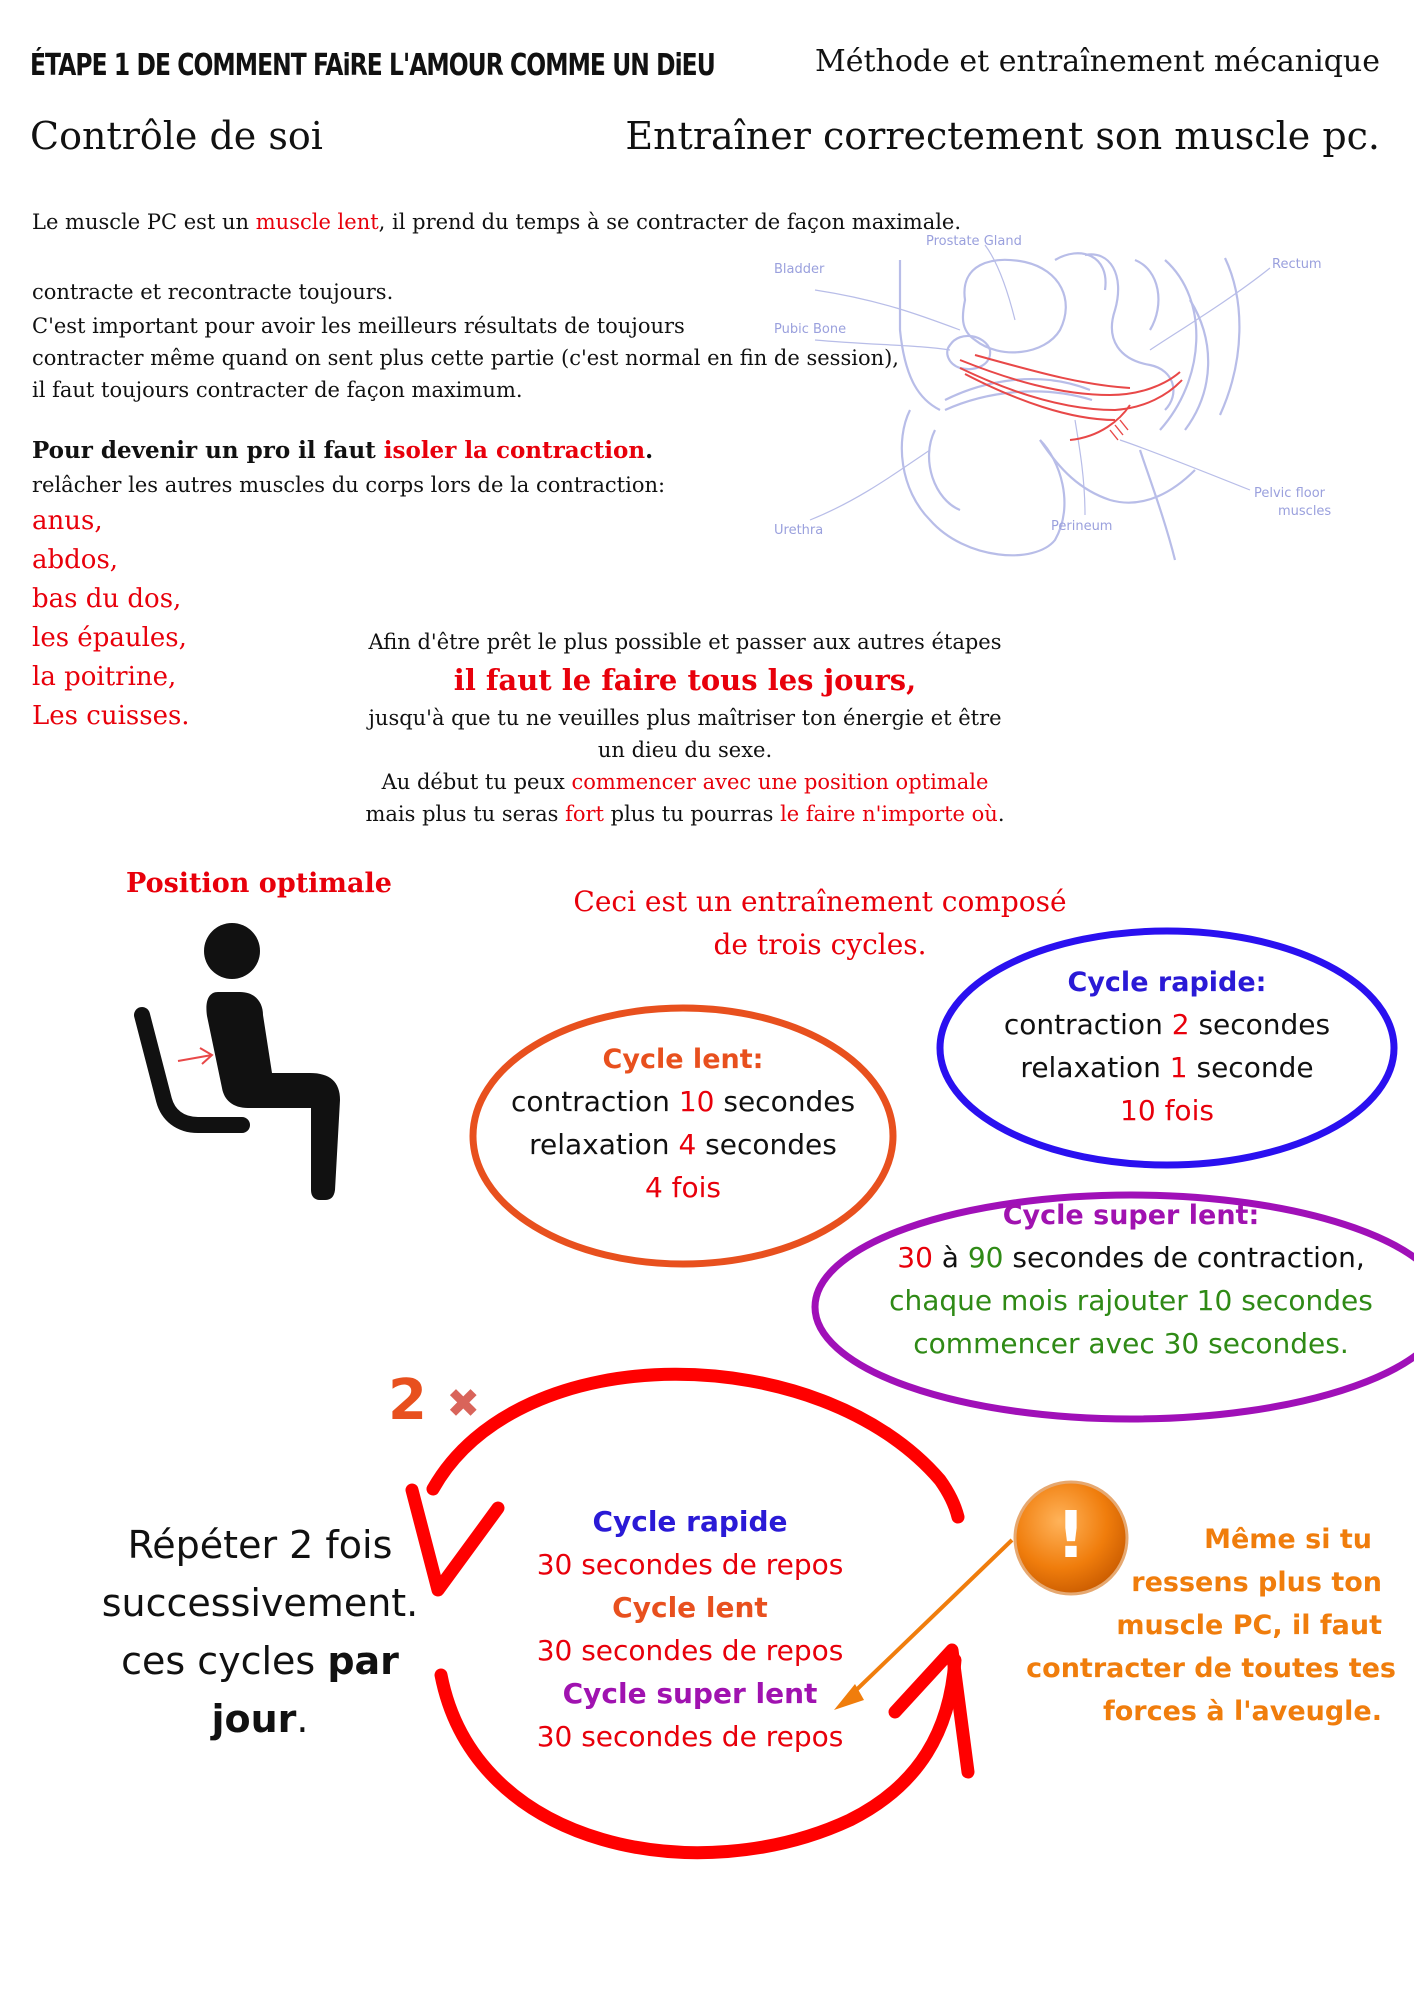  I want to click on advice-text: ., so click(1001, 814).